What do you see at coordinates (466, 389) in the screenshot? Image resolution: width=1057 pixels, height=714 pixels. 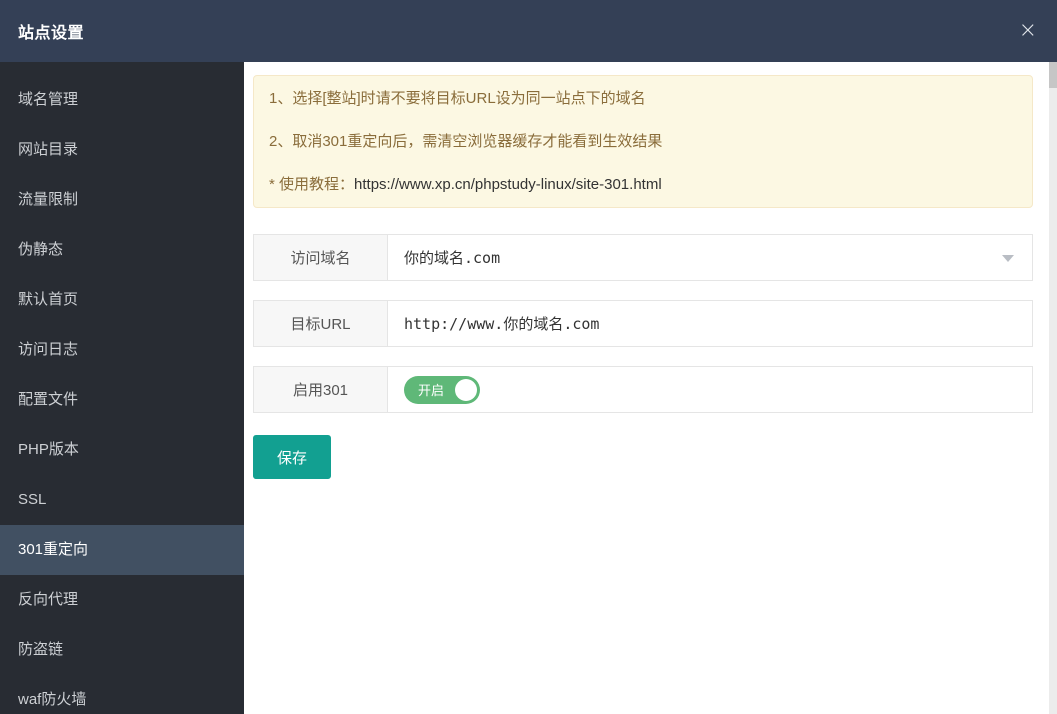 I see `toggle-knob` at bounding box center [466, 389].